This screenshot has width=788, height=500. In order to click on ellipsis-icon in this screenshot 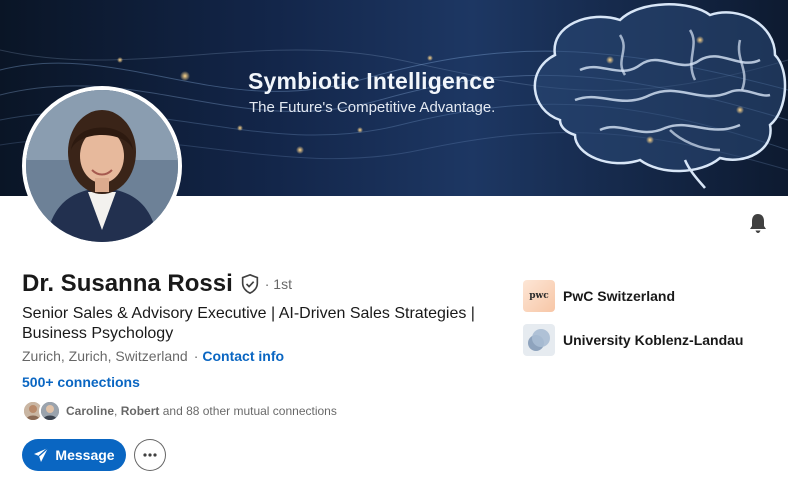, I will do `click(150, 455)`.